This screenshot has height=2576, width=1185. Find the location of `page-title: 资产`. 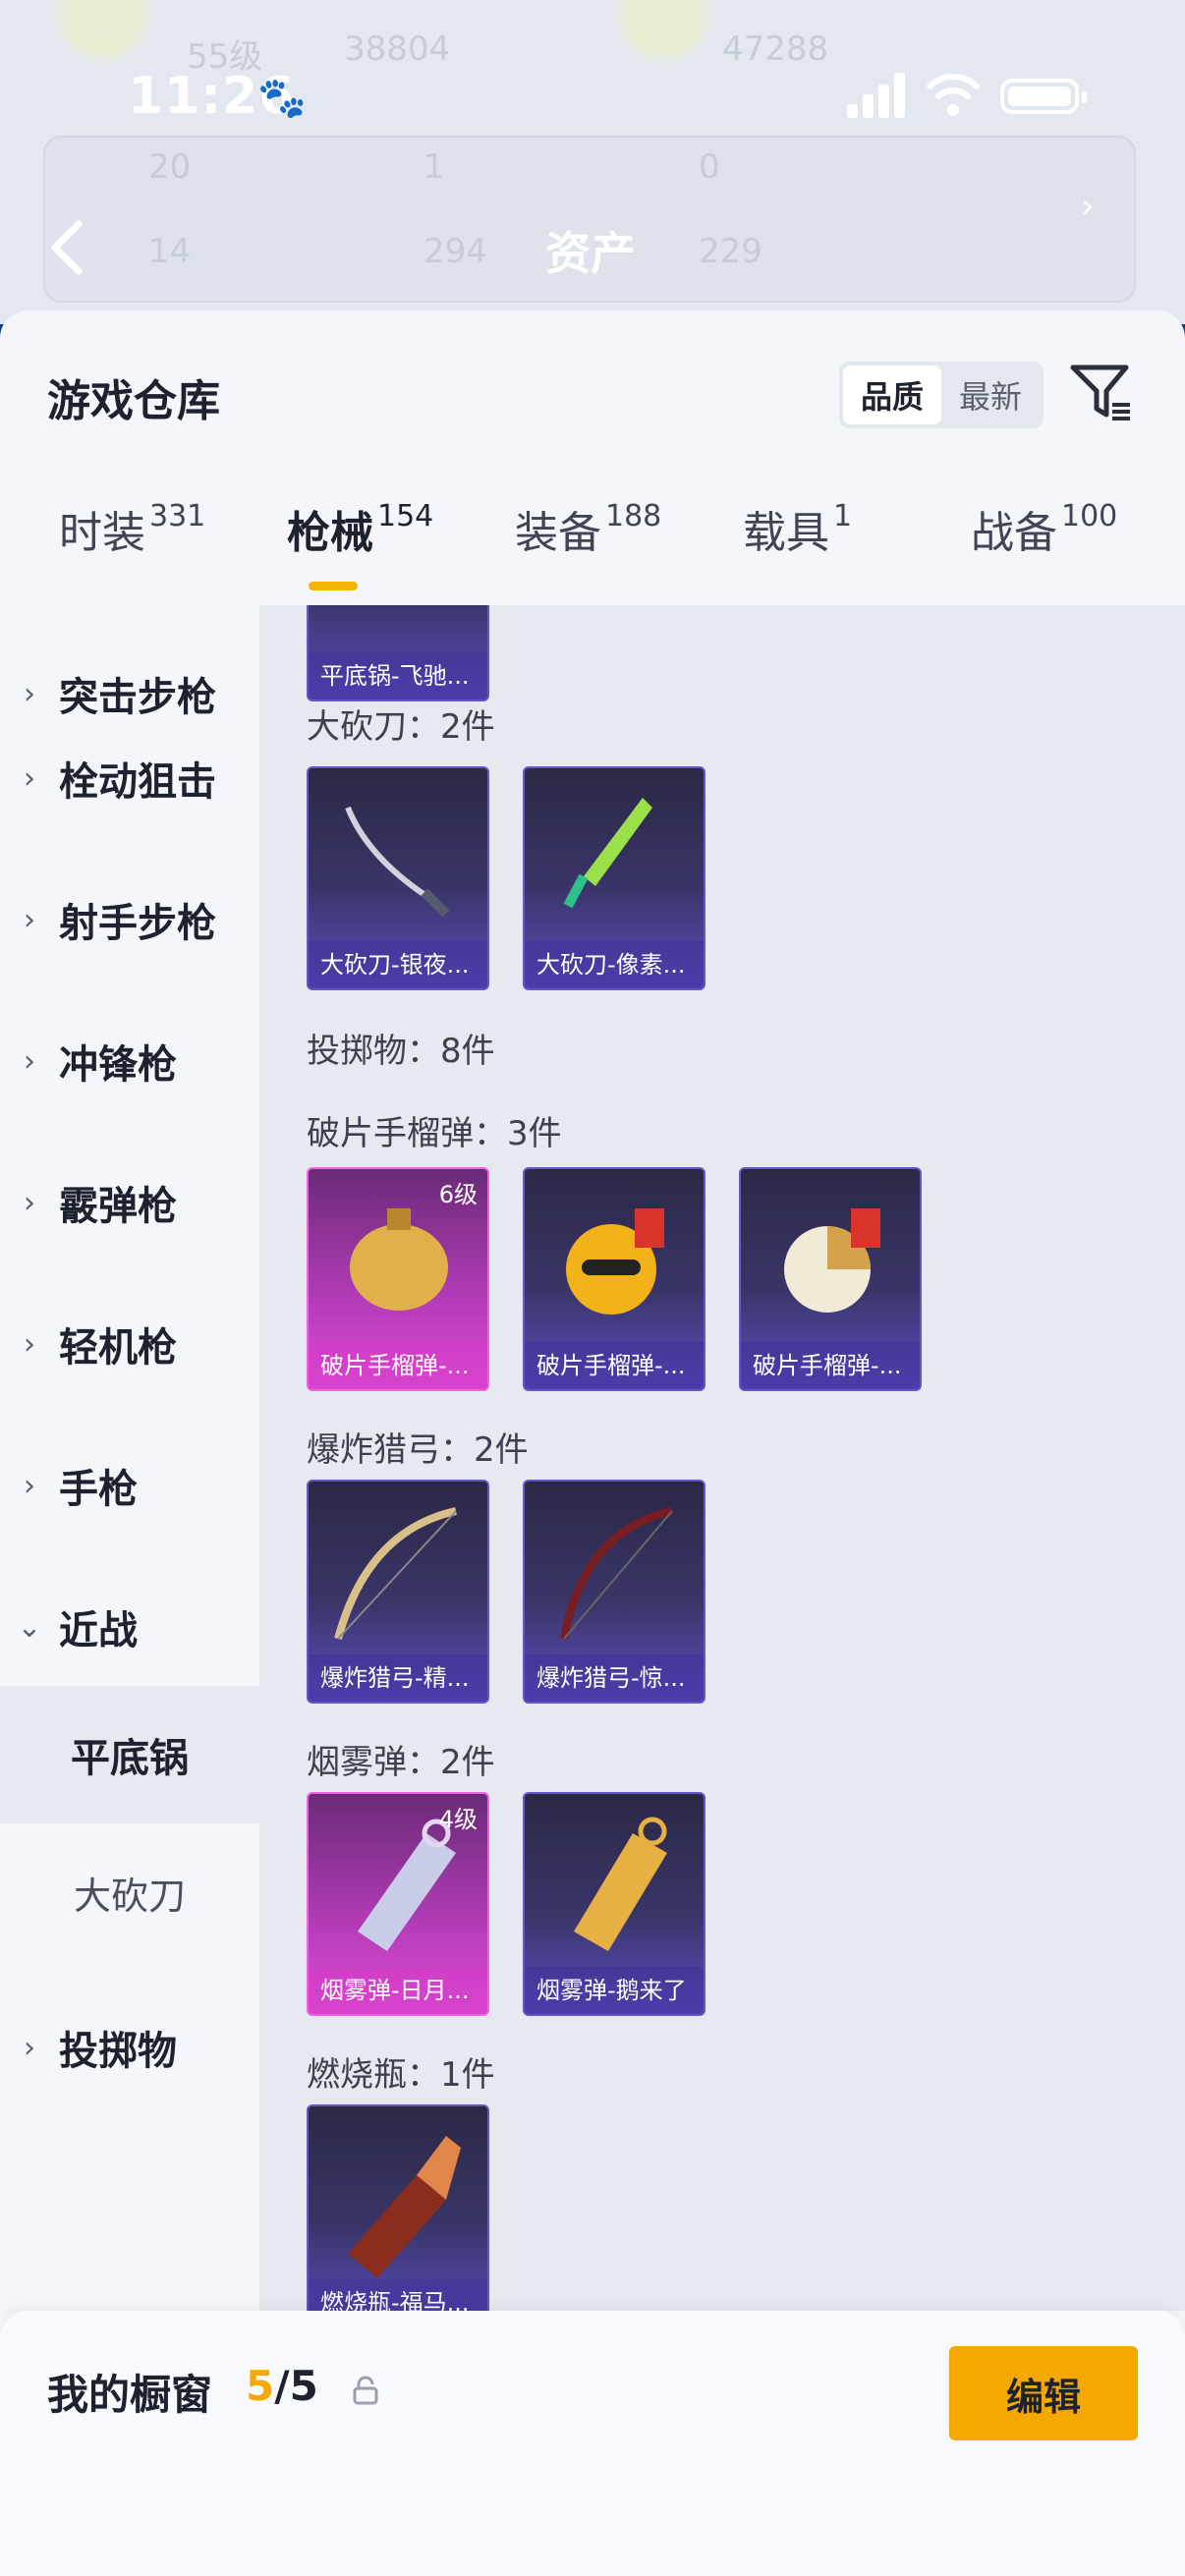

page-title: 资产 is located at coordinates (591, 253).